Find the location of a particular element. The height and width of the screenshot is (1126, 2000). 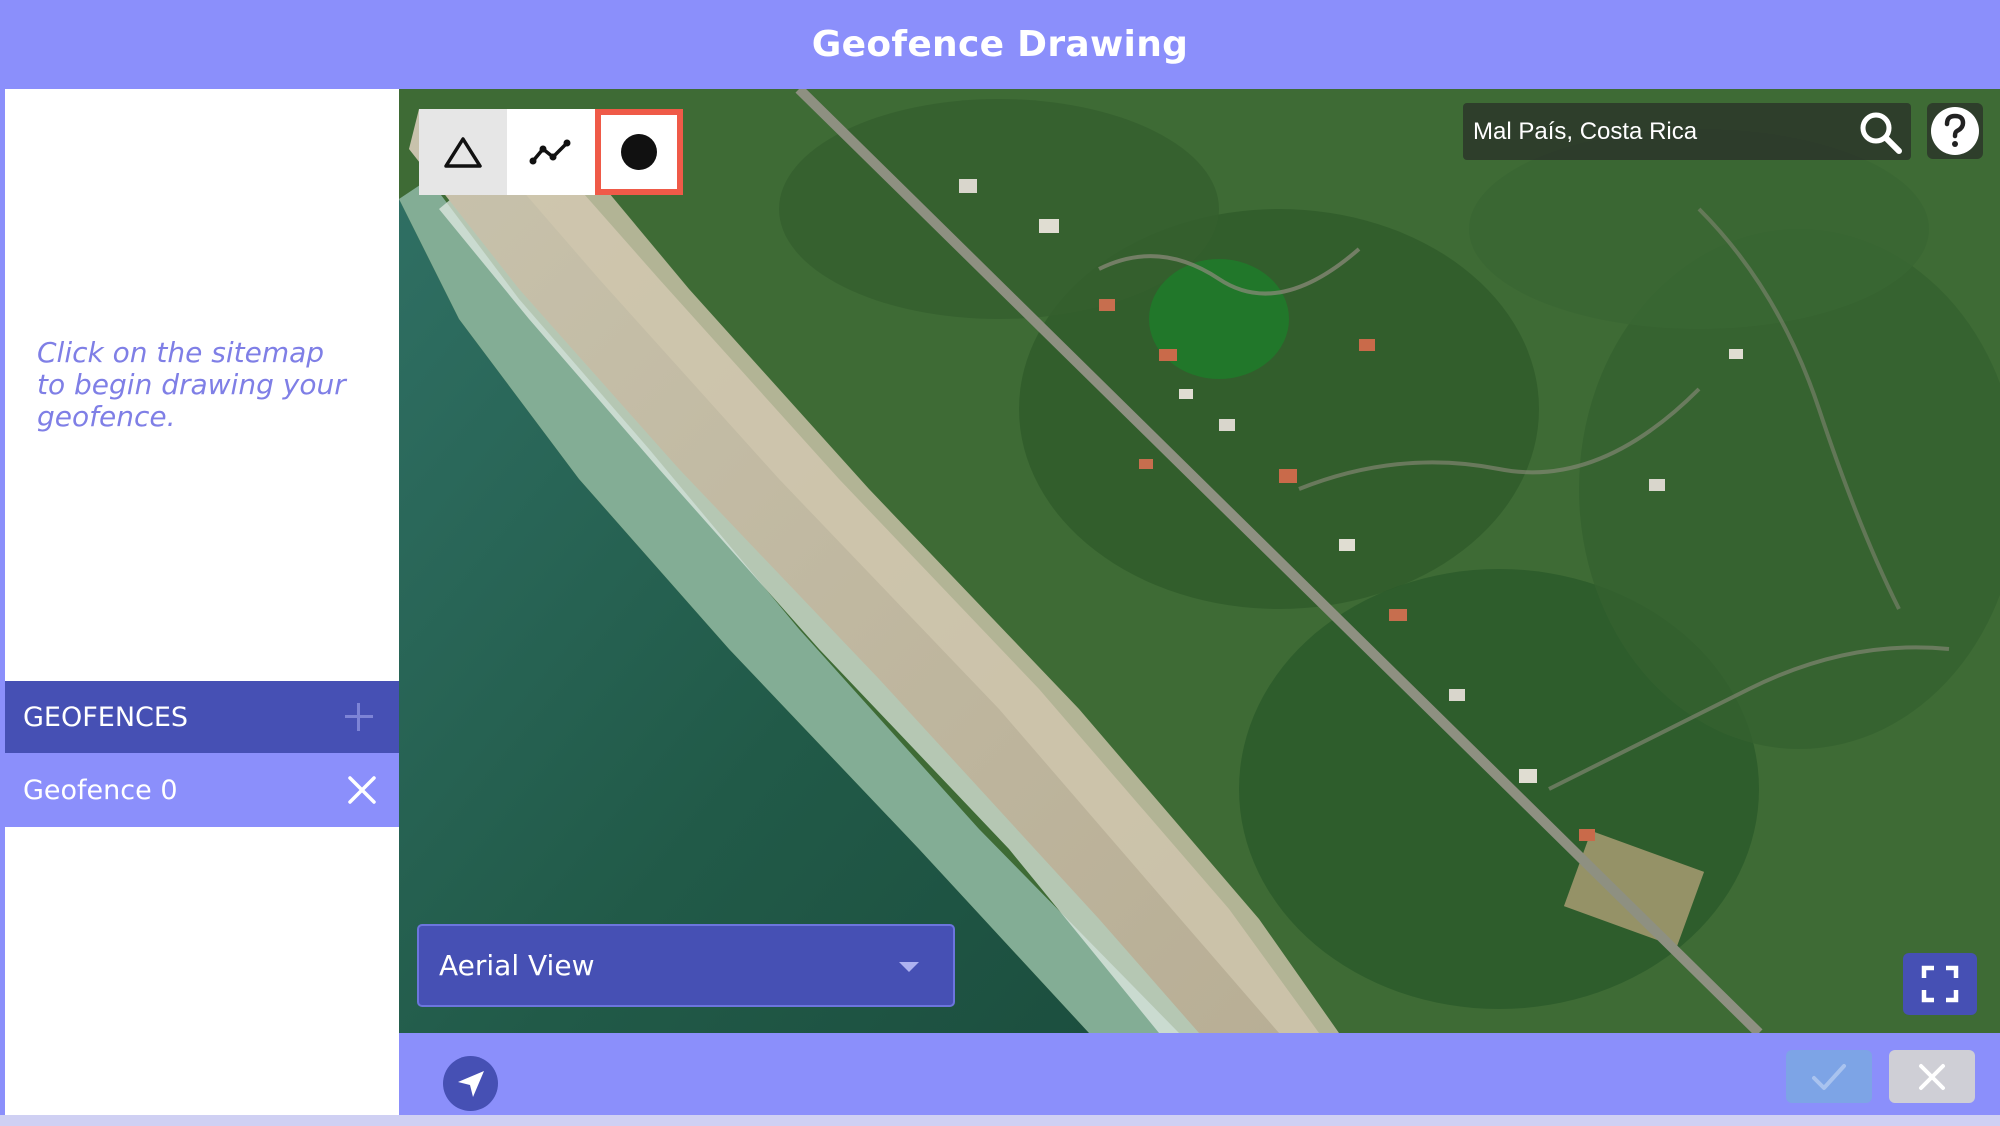

help-button is located at coordinates (1955, 131).